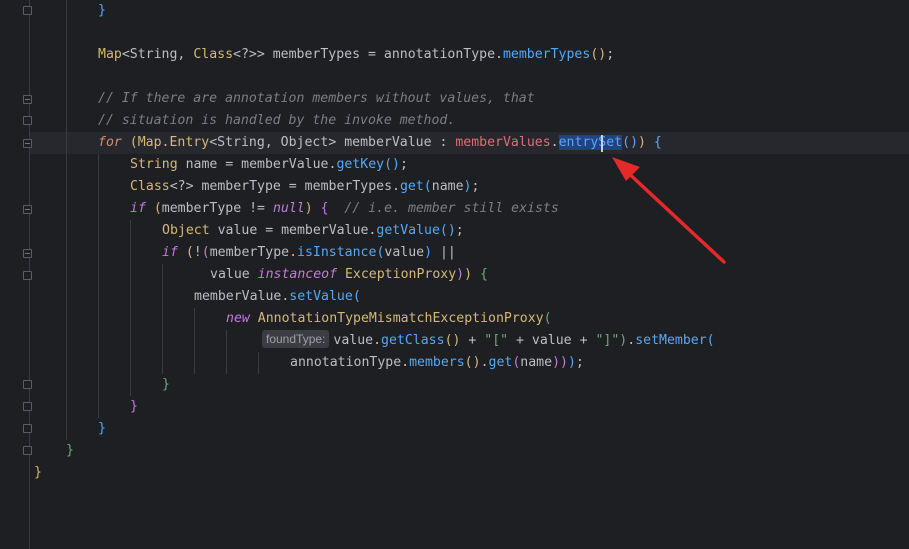 The image size is (909, 549). Describe the element at coordinates (626, 169) in the screenshot. I see `arrow-head` at that location.